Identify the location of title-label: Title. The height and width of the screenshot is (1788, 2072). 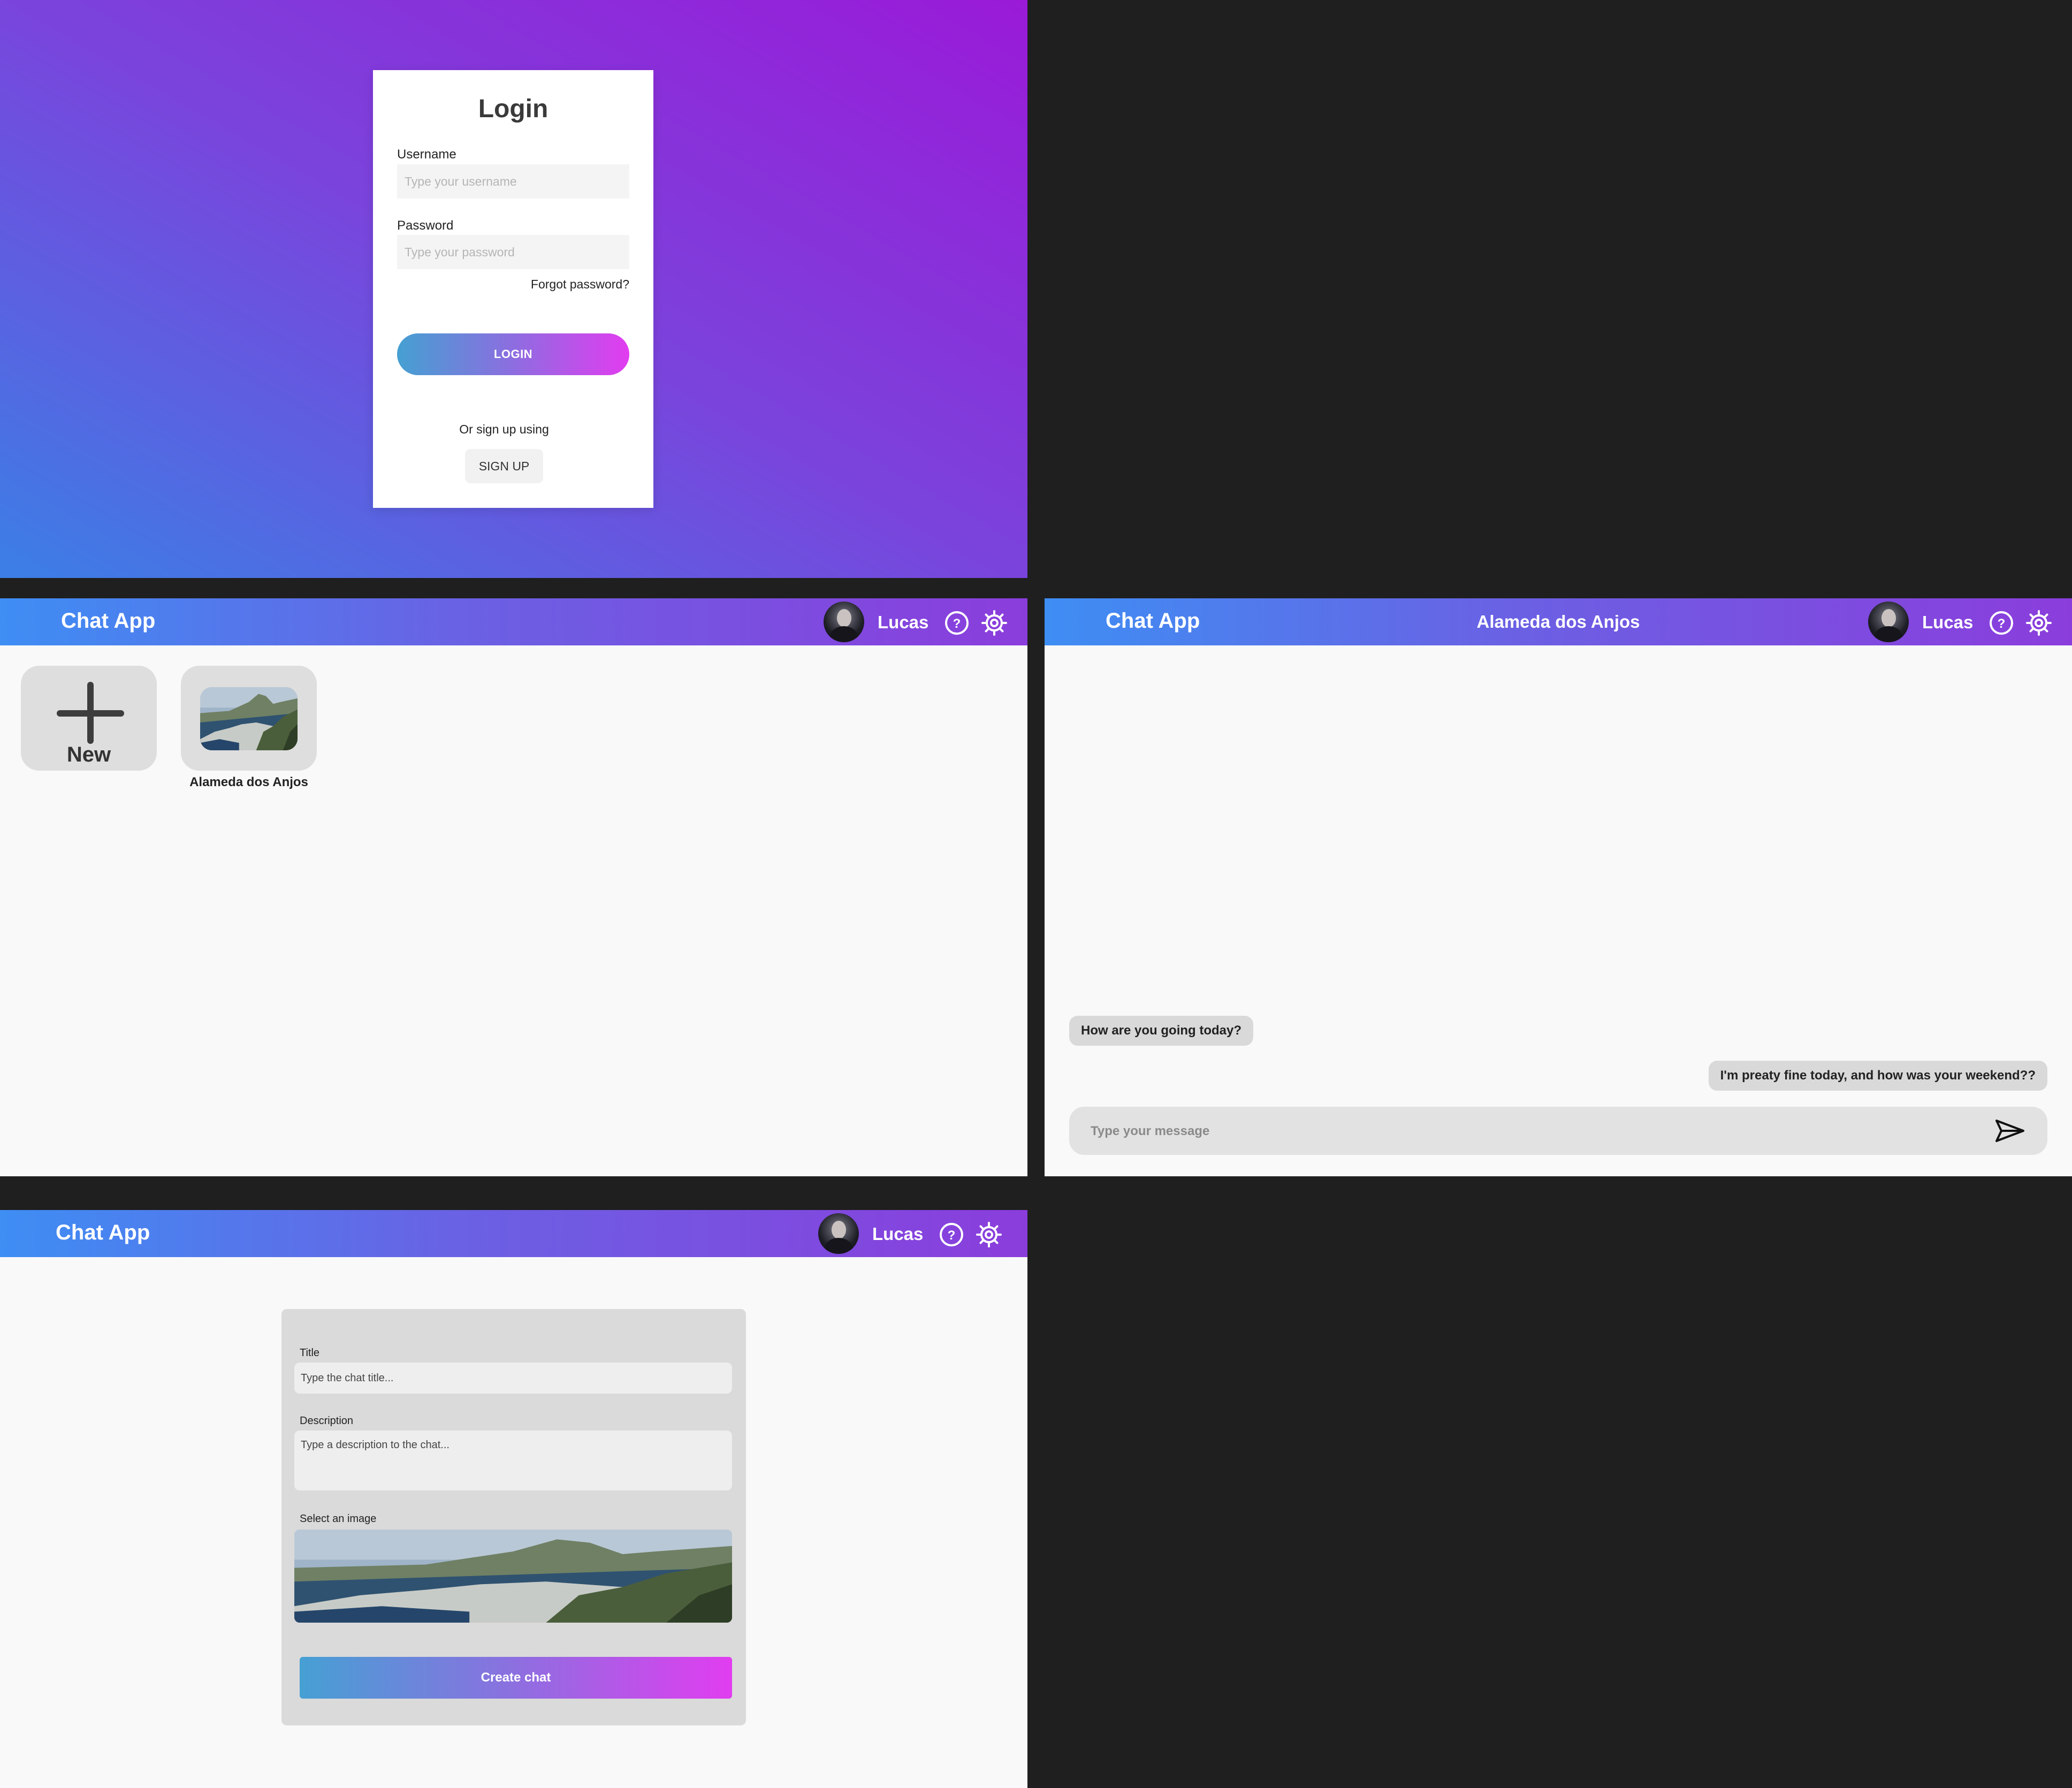
(310, 1353).